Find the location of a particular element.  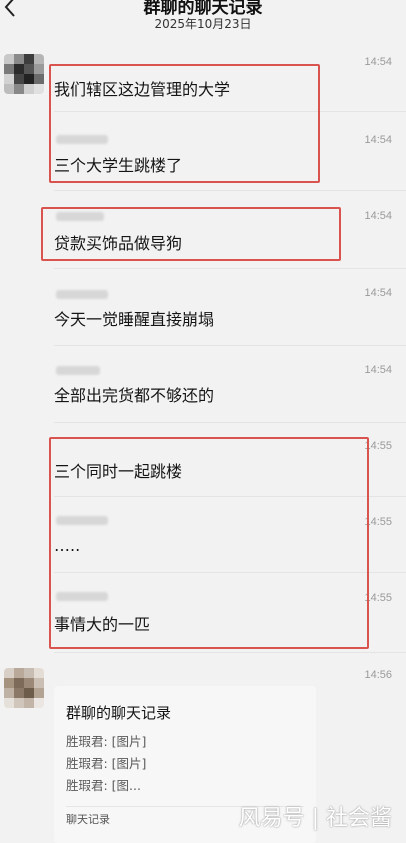

message-text: 今天一觉睡醒直接崩塌 is located at coordinates (134, 319).